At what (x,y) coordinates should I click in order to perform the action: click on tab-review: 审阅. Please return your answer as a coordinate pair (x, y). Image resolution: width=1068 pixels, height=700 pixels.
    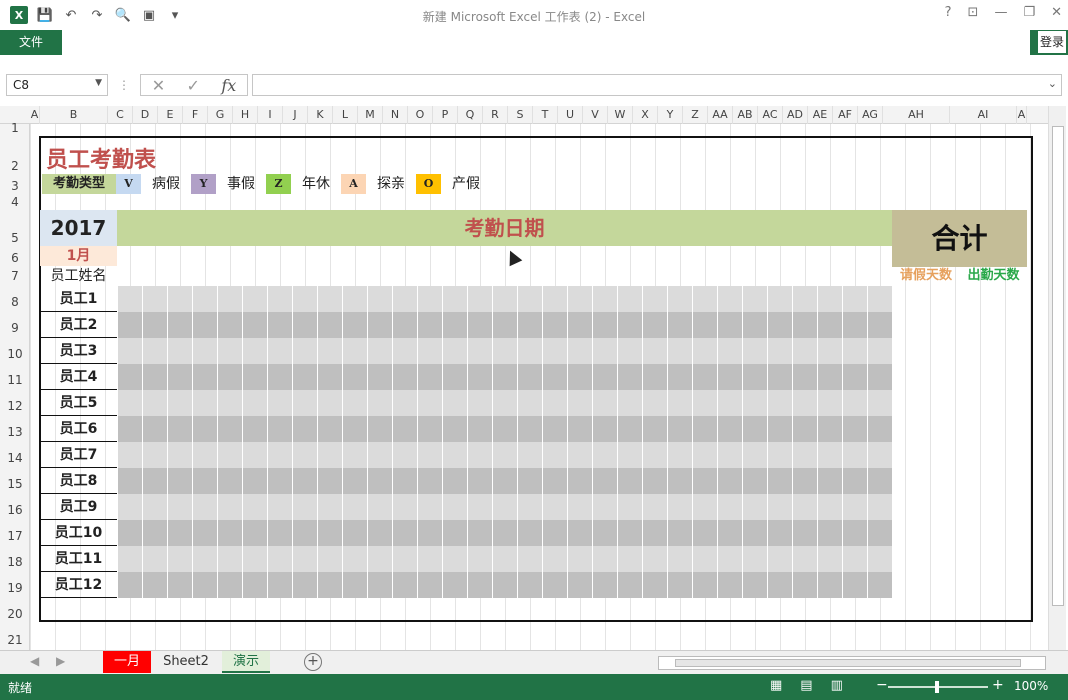
    Looking at the image, I should click on (378, 42).